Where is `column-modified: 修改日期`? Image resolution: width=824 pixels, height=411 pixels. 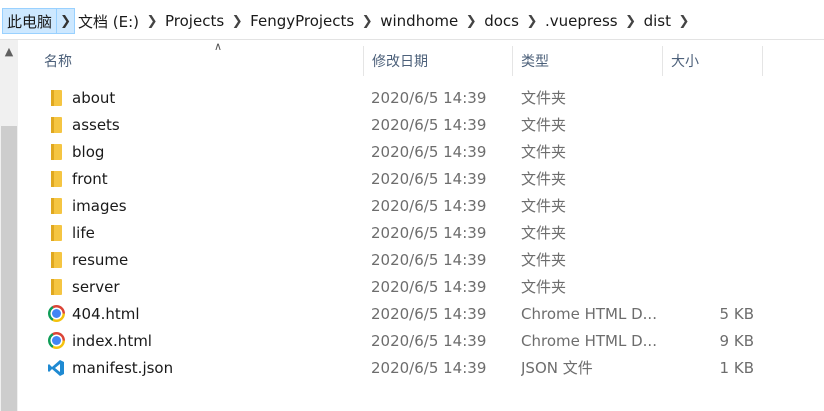 column-modified: 修改日期 is located at coordinates (438, 61).